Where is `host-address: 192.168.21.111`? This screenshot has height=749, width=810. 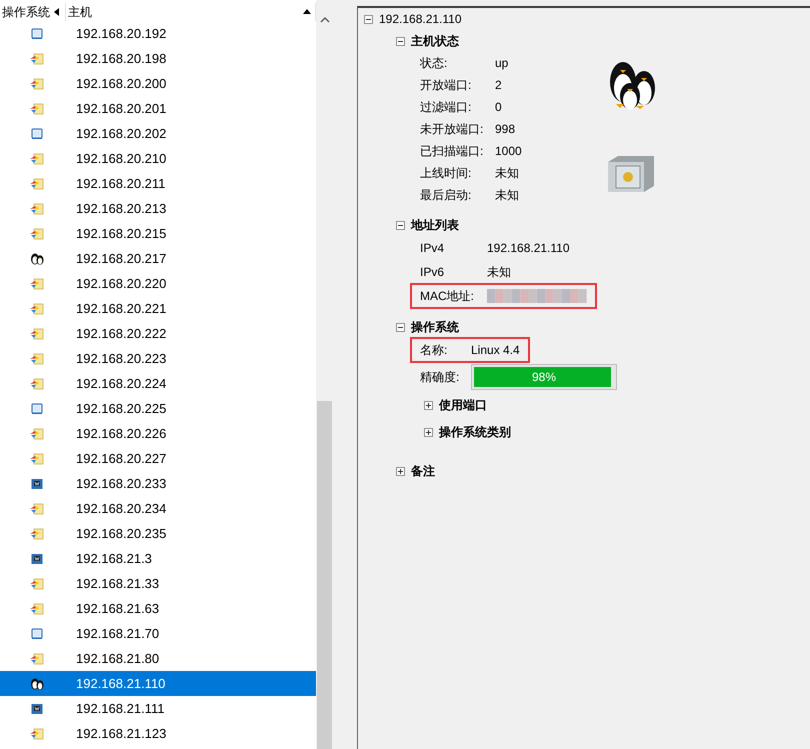
host-address: 192.168.21.111 is located at coordinates (119, 708).